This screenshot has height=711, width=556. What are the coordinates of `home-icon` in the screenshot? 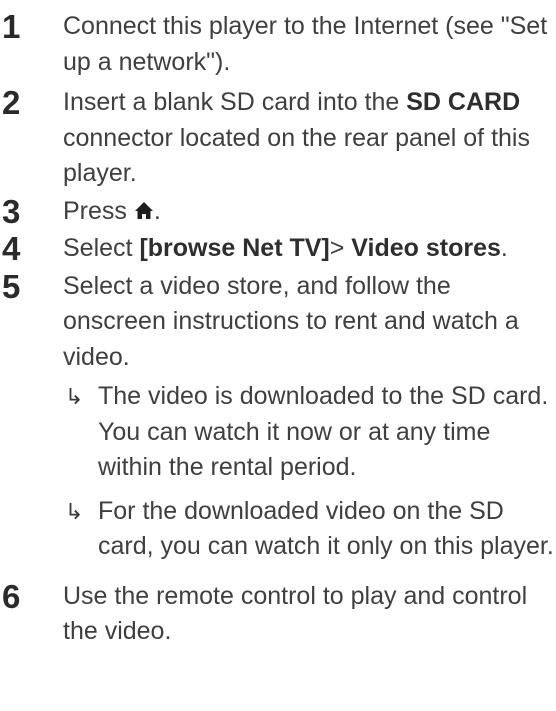 It's located at (144, 207).